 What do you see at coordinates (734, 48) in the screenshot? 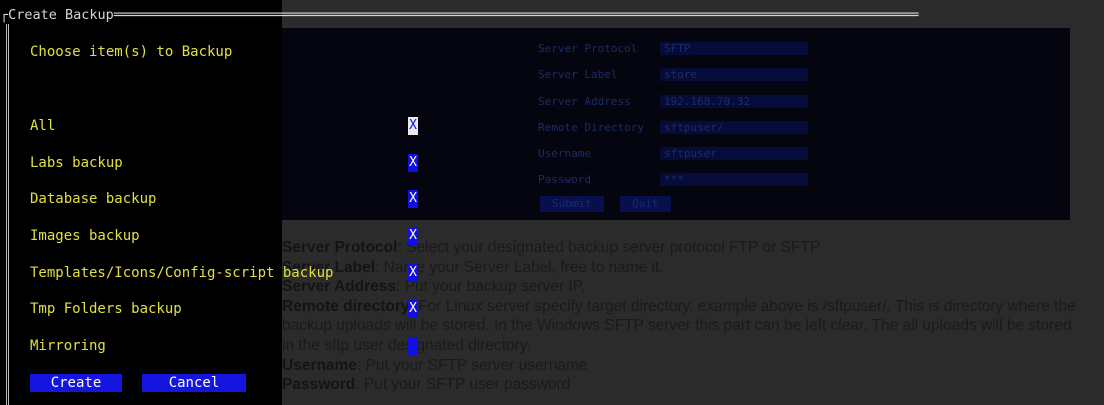
I see `bg-row-value: SFTP` at bounding box center [734, 48].